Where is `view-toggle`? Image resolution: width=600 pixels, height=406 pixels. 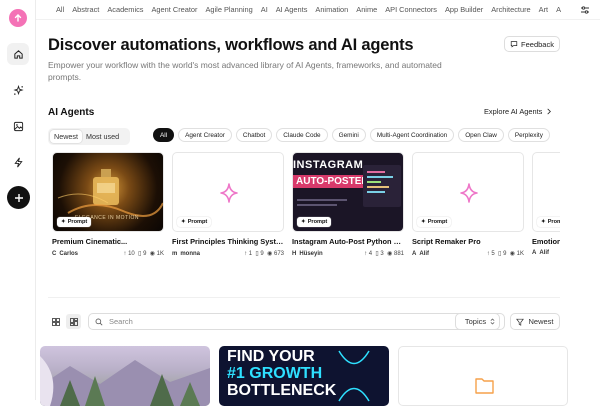 view-toggle is located at coordinates (65, 322).